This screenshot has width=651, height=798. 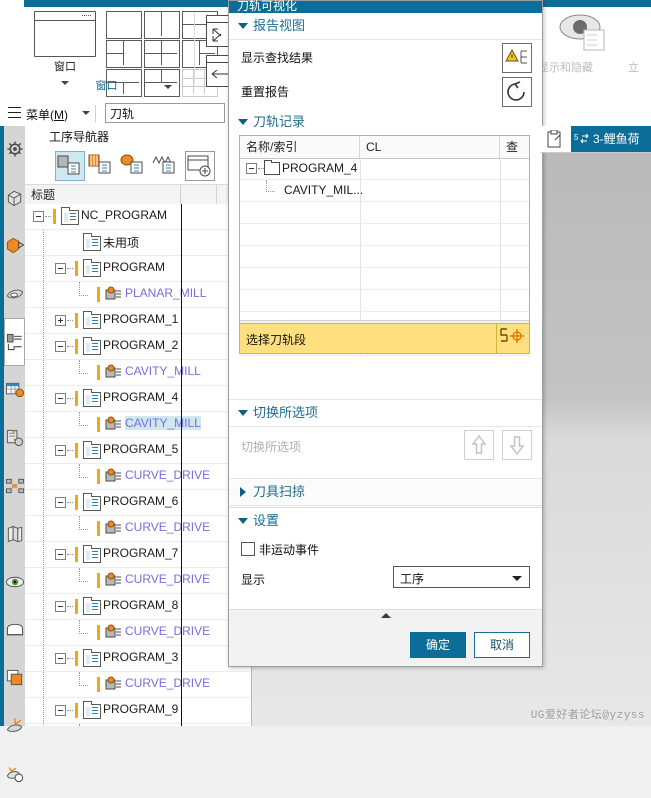 What do you see at coordinates (512, 338) in the screenshot?
I see `select-path-icon` at bounding box center [512, 338].